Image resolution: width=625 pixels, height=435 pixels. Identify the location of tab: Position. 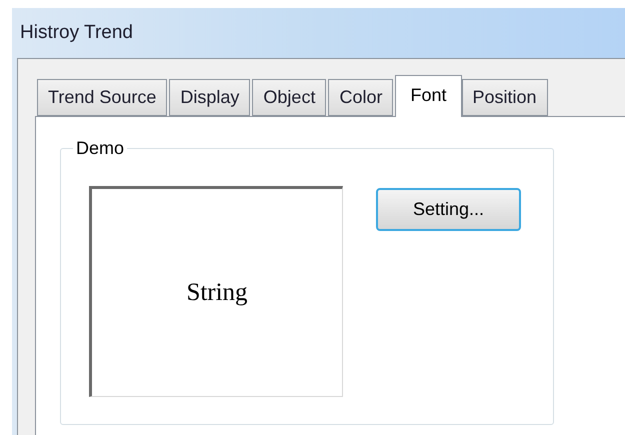
(505, 97).